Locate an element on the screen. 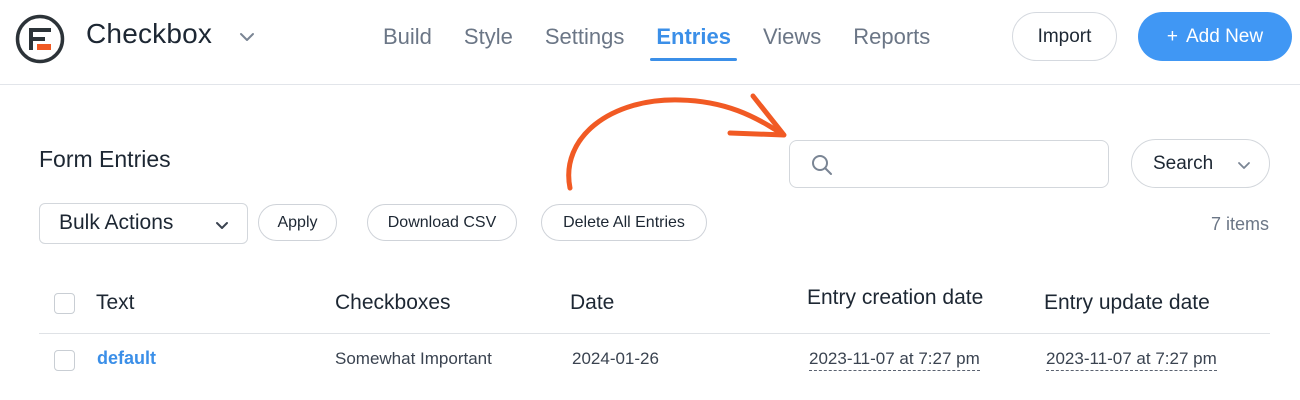 This screenshot has width=1300, height=400. nav-build: Build is located at coordinates (407, 31).